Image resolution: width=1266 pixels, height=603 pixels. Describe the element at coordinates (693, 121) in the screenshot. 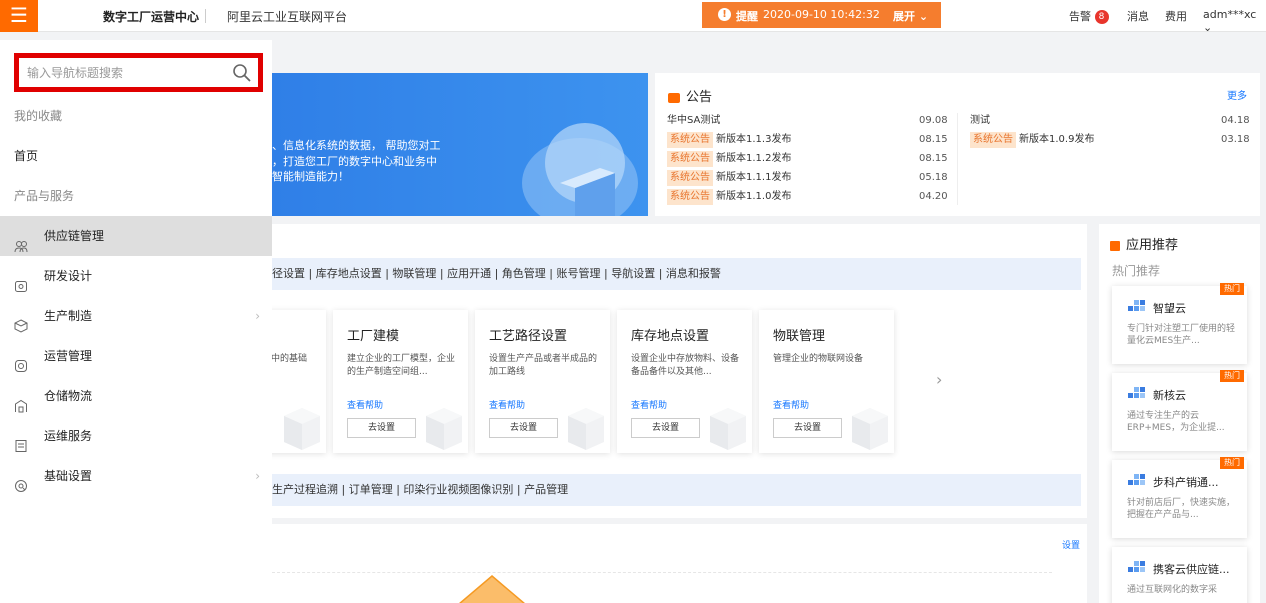

I see `notice-item: 华中SA测试` at that location.